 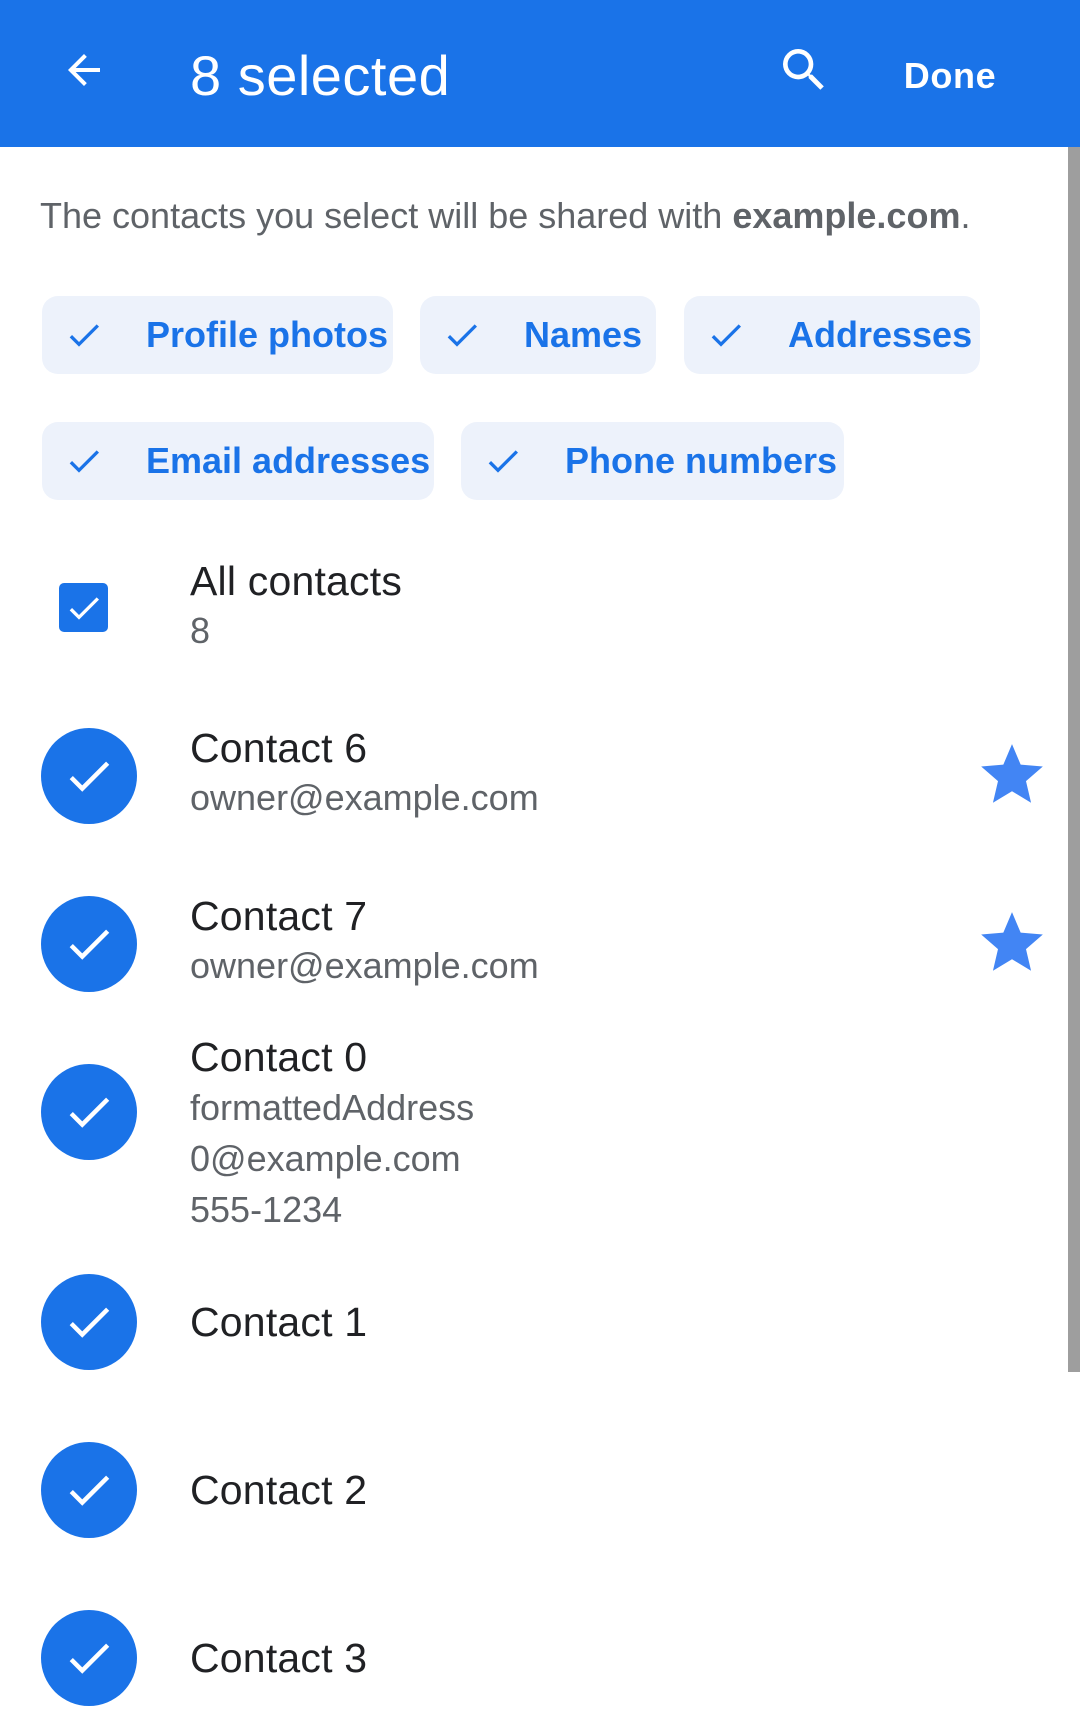 I want to click on chip-profile-photos: Profile photos, so click(x=217, y=335).